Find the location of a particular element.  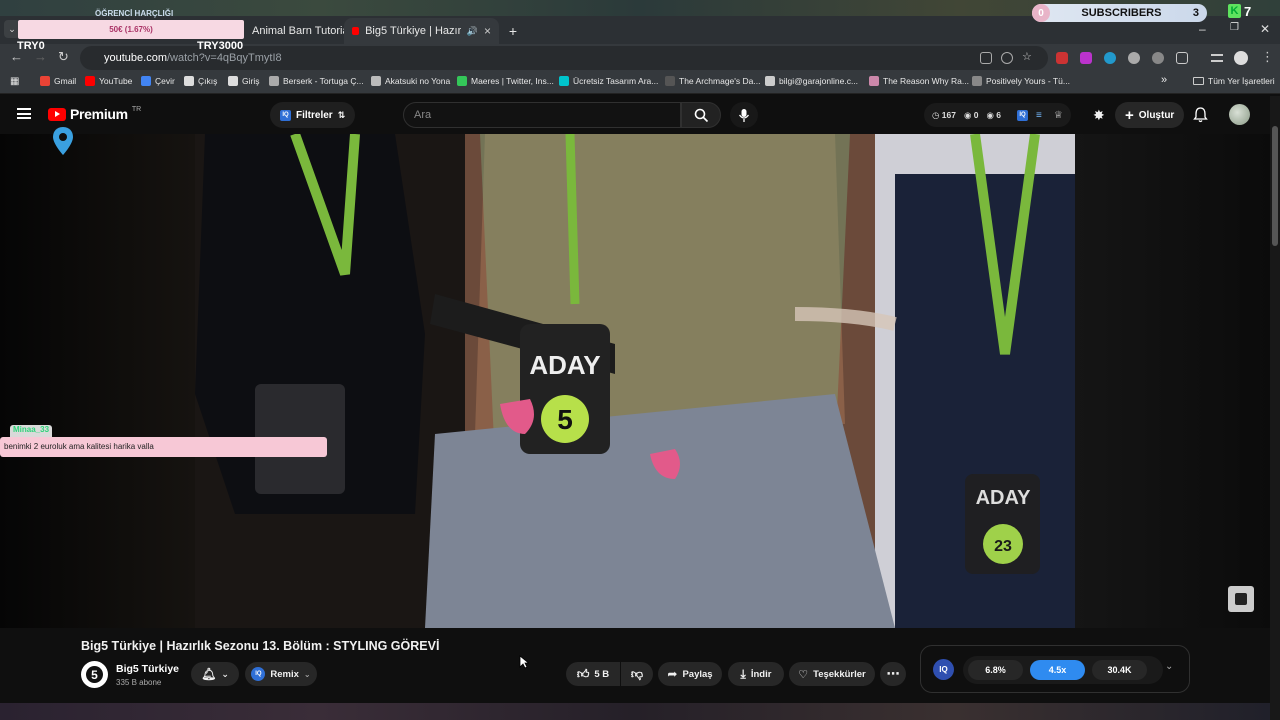

star-icon: ☆ is located at coordinates (1027, 56).